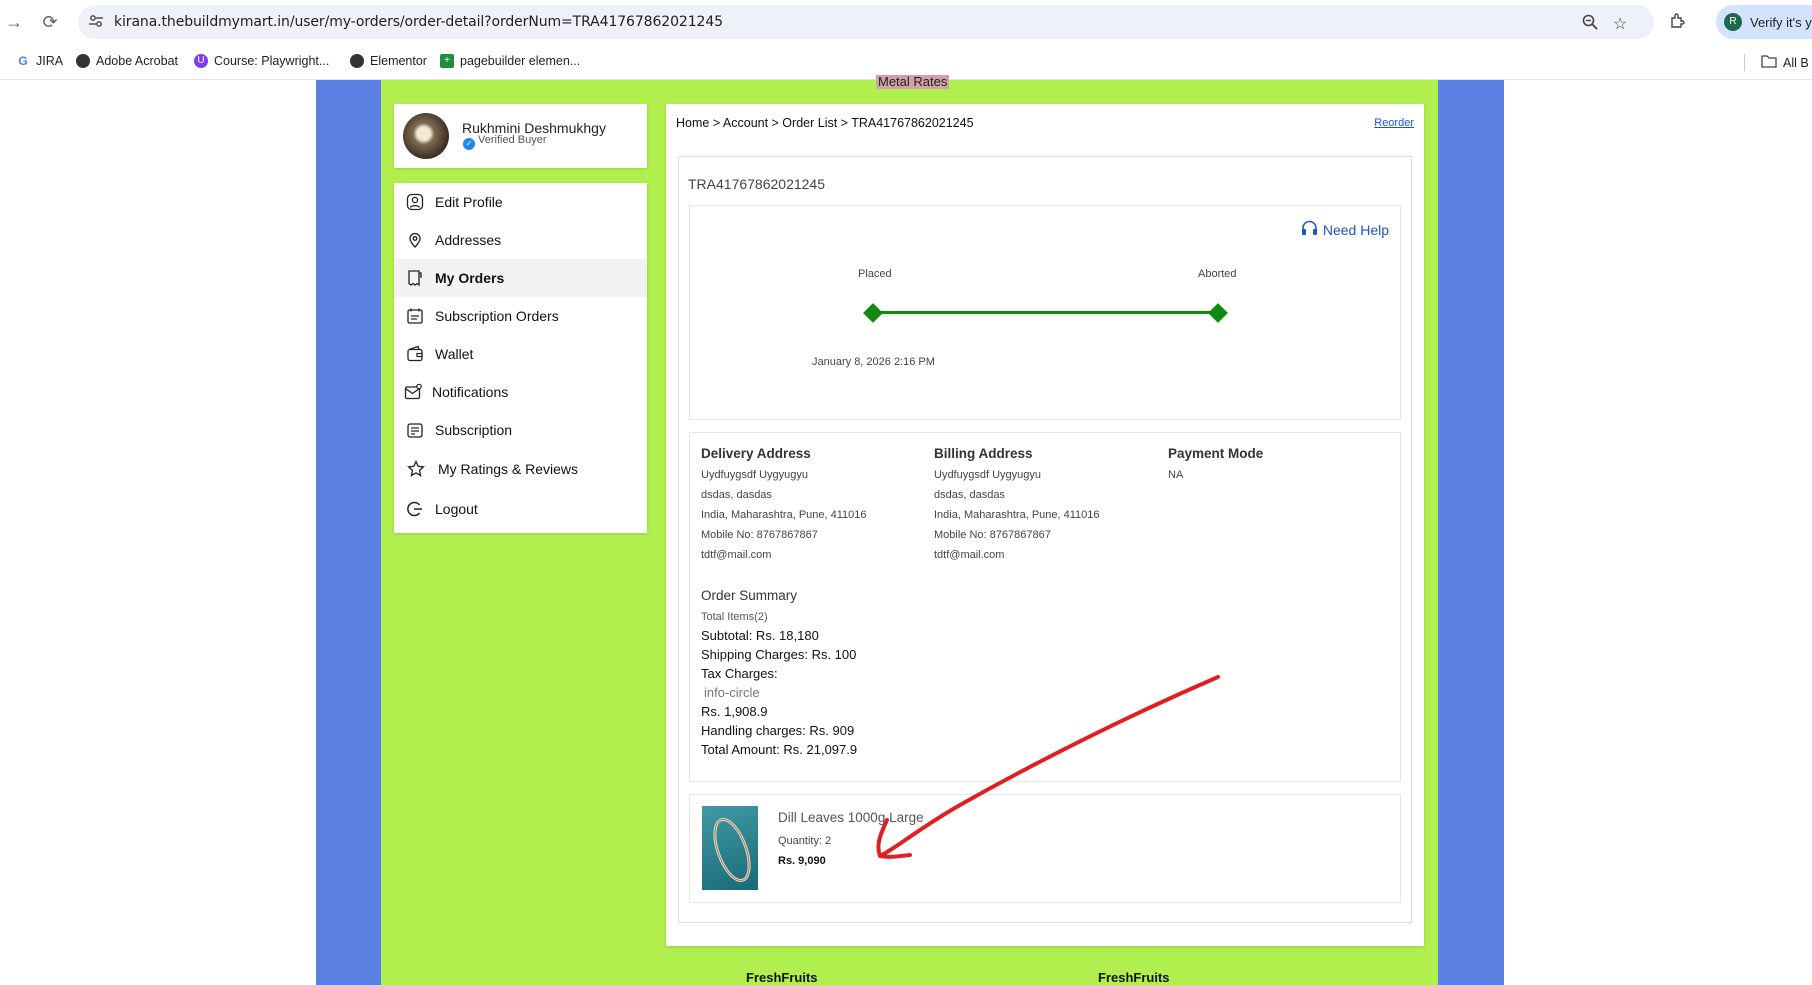  I want to click on reorder-link: Reorder, so click(1394, 123).